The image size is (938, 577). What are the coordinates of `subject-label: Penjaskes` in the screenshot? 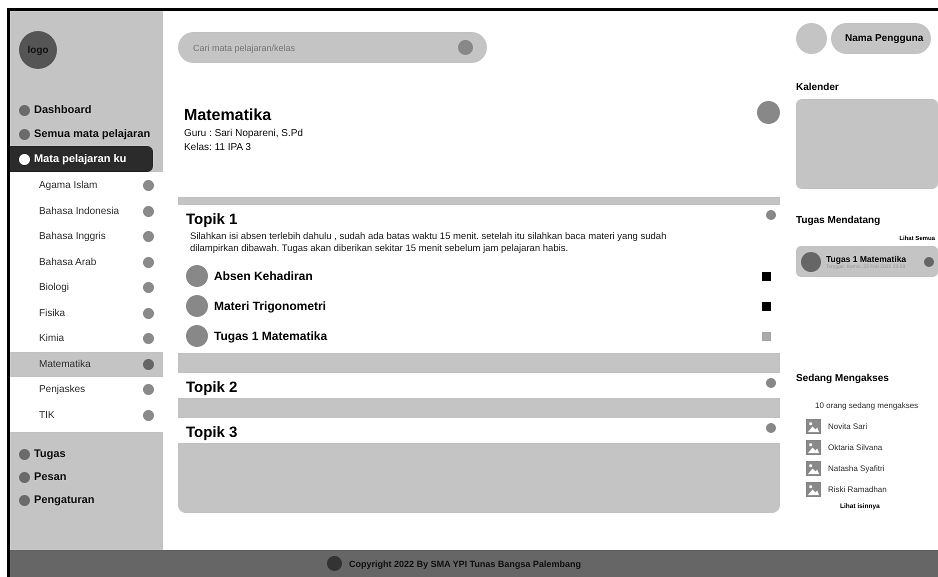 It's located at (62, 390).